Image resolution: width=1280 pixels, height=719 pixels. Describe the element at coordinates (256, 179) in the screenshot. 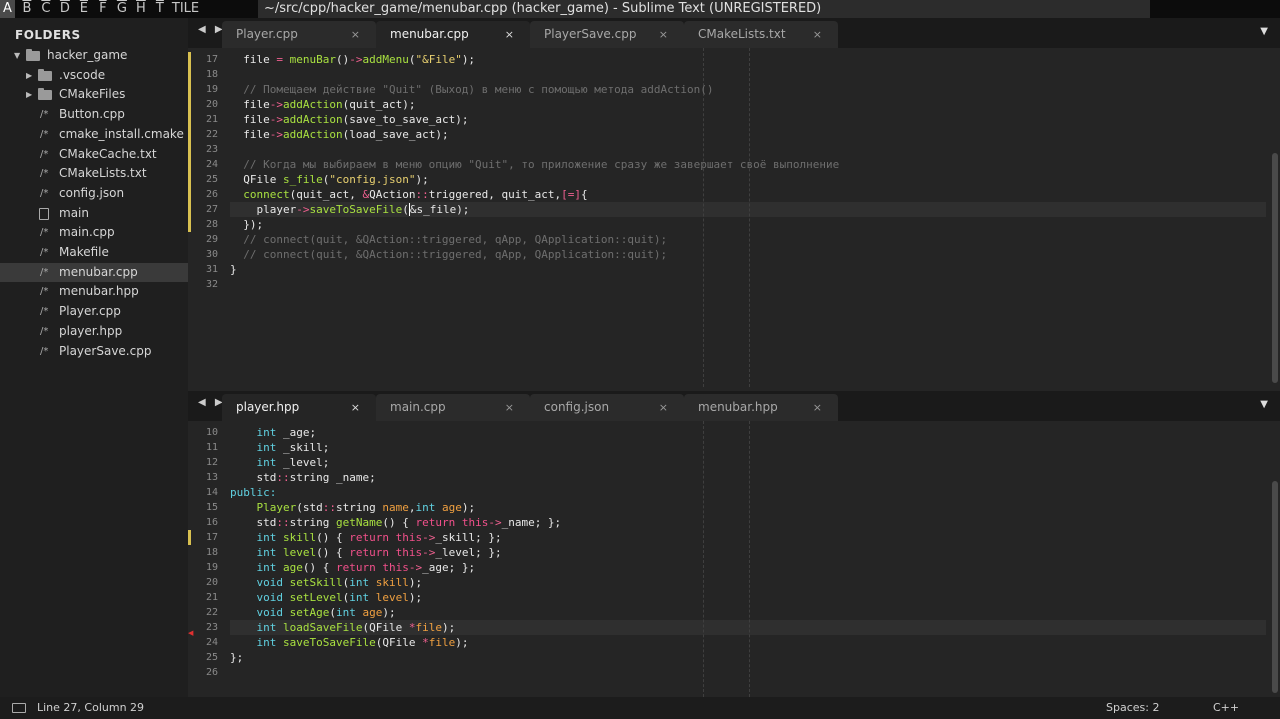

I see `code-token: QFile` at that location.